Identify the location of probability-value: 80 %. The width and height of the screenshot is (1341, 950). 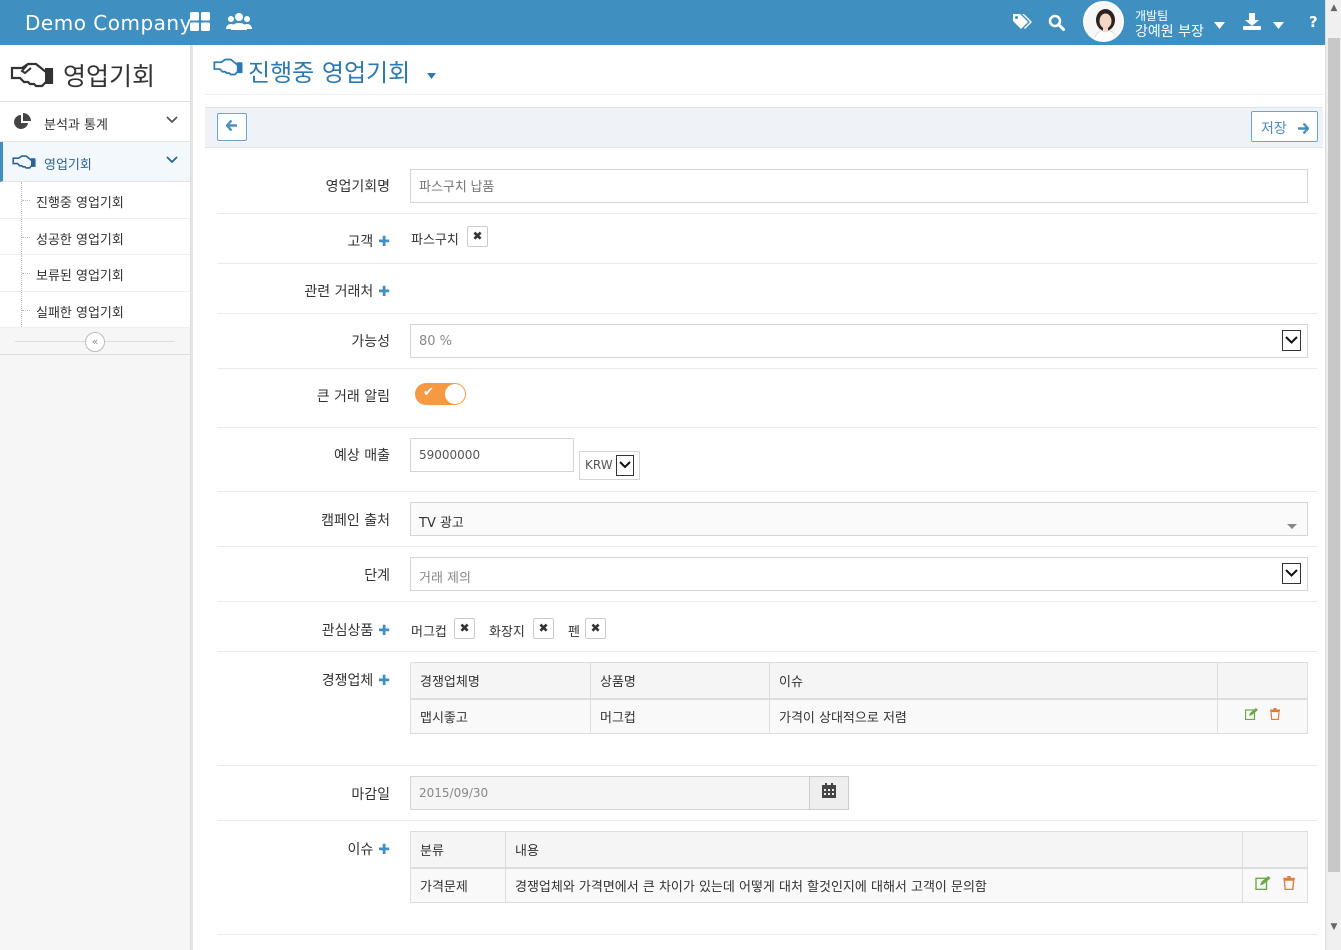
(436, 341).